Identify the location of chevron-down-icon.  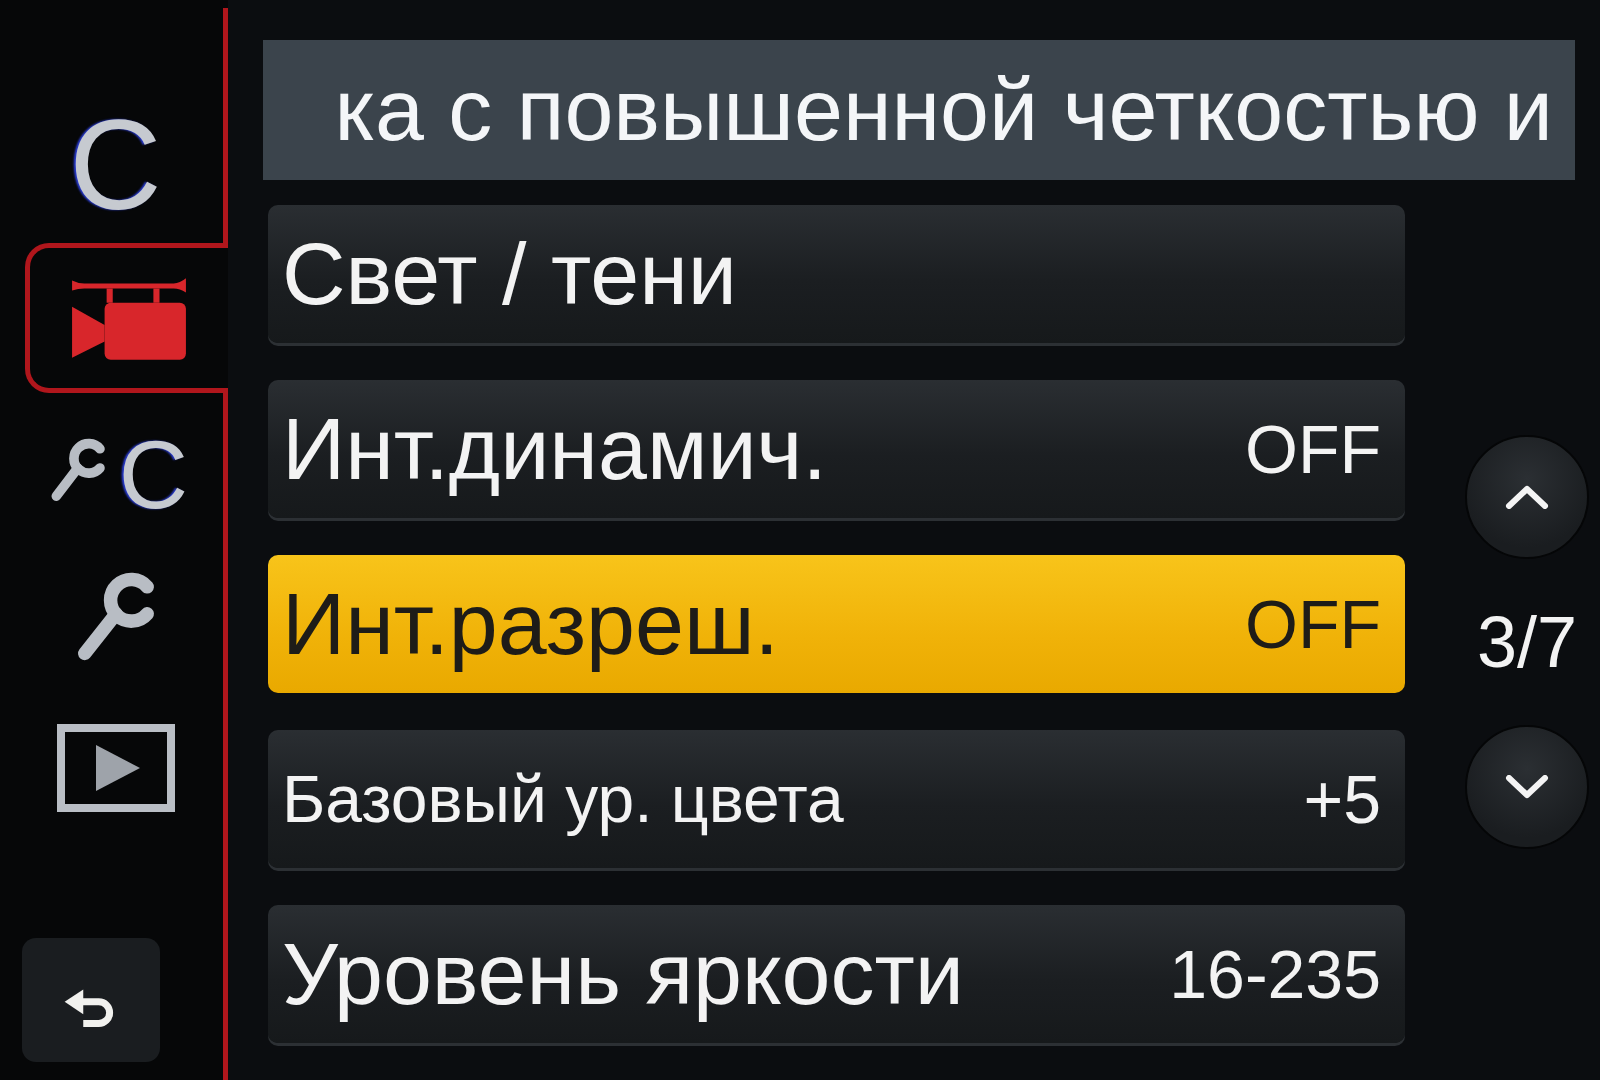
(1527, 787).